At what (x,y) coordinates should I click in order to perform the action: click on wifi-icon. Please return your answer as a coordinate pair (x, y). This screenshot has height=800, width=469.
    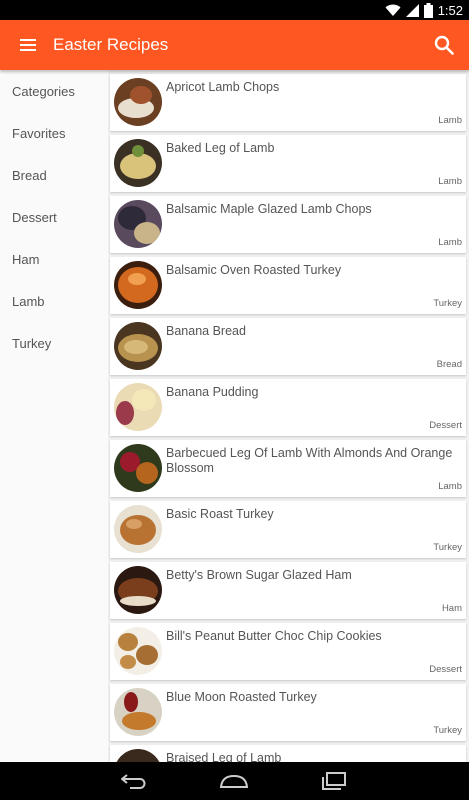
    Looking at the image, I should click on (393, 10).